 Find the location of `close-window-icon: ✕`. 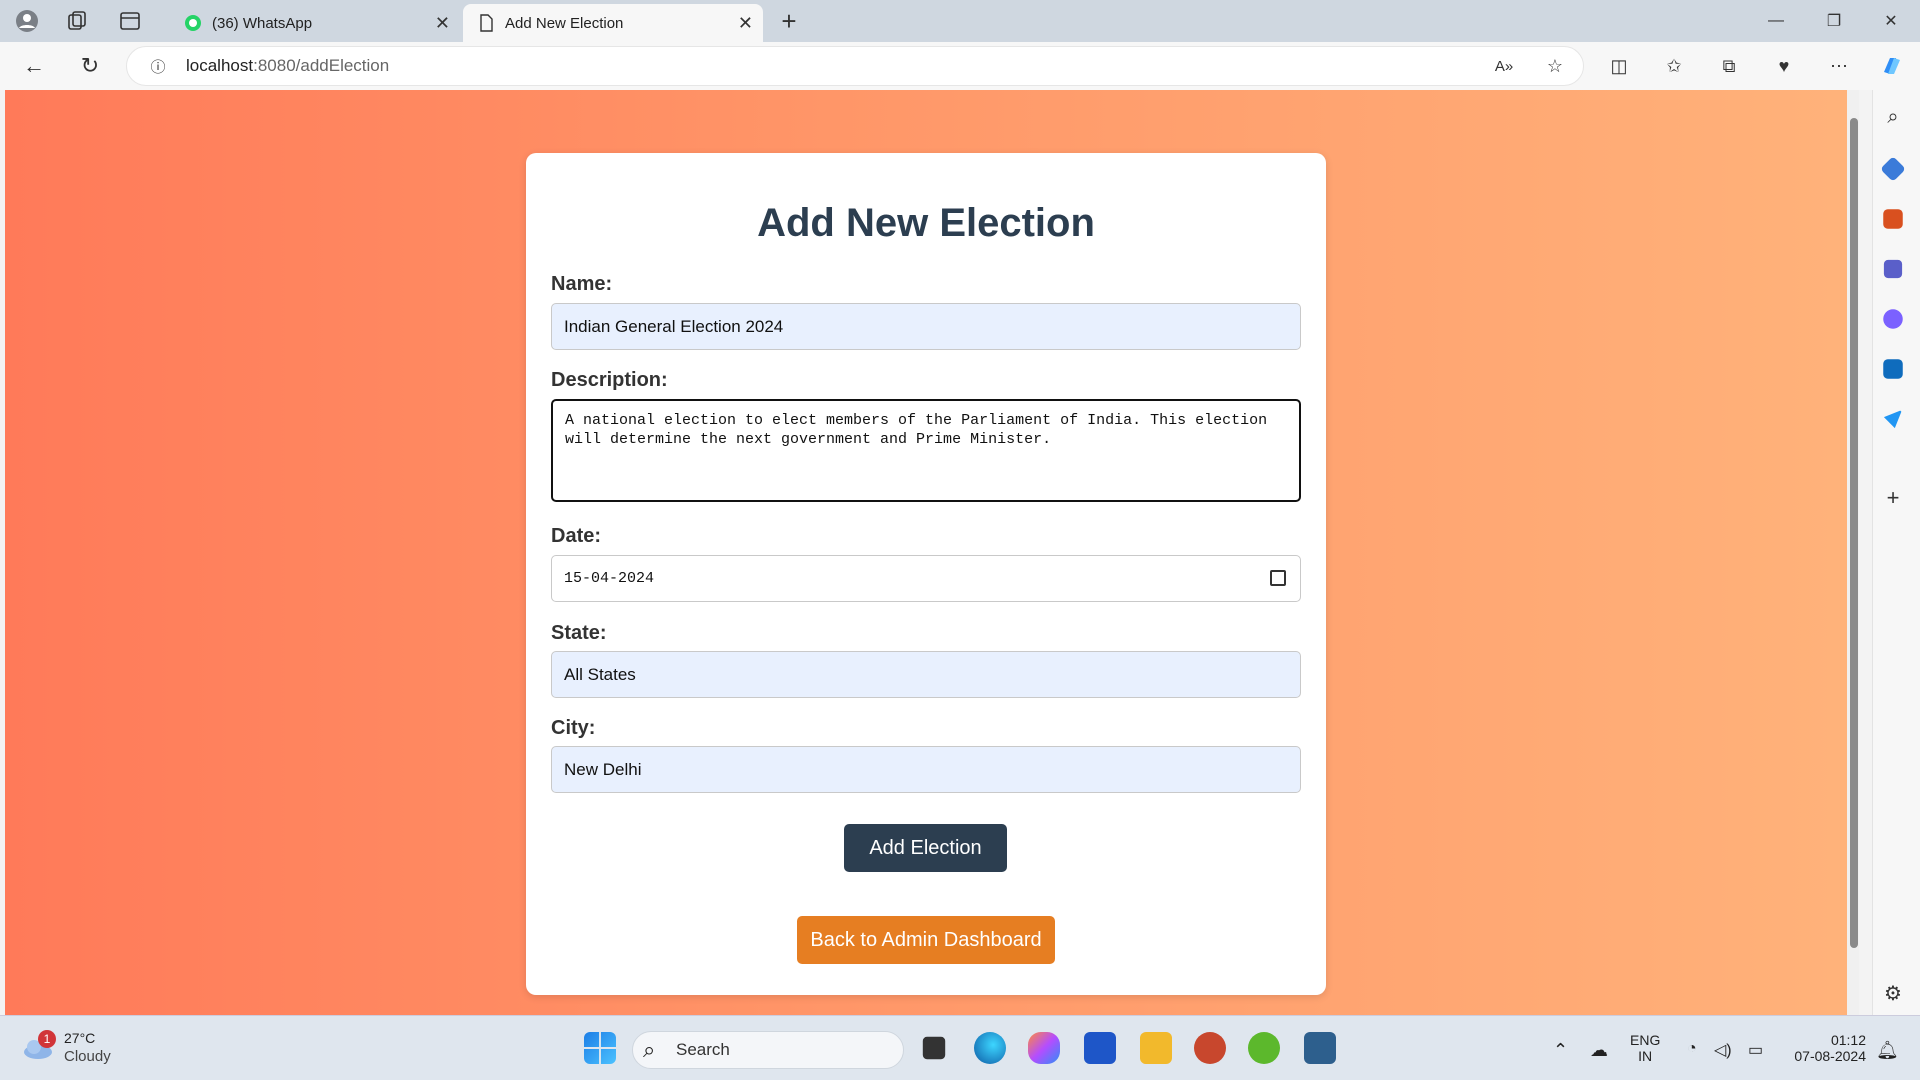

close-window-icon: ✕ is located at coordinates (1891, 21).